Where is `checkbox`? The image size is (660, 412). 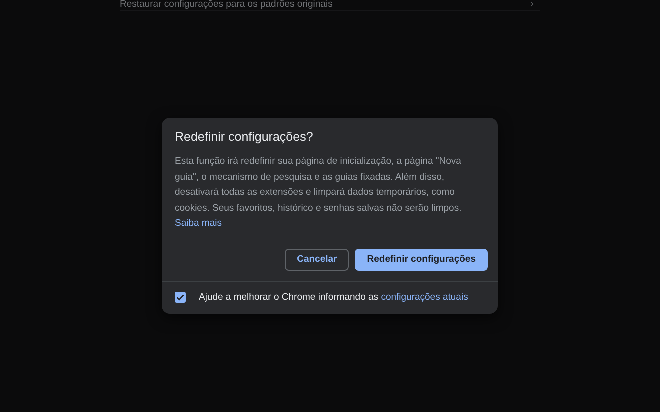 checkbox is located at coordinates (180, 297).